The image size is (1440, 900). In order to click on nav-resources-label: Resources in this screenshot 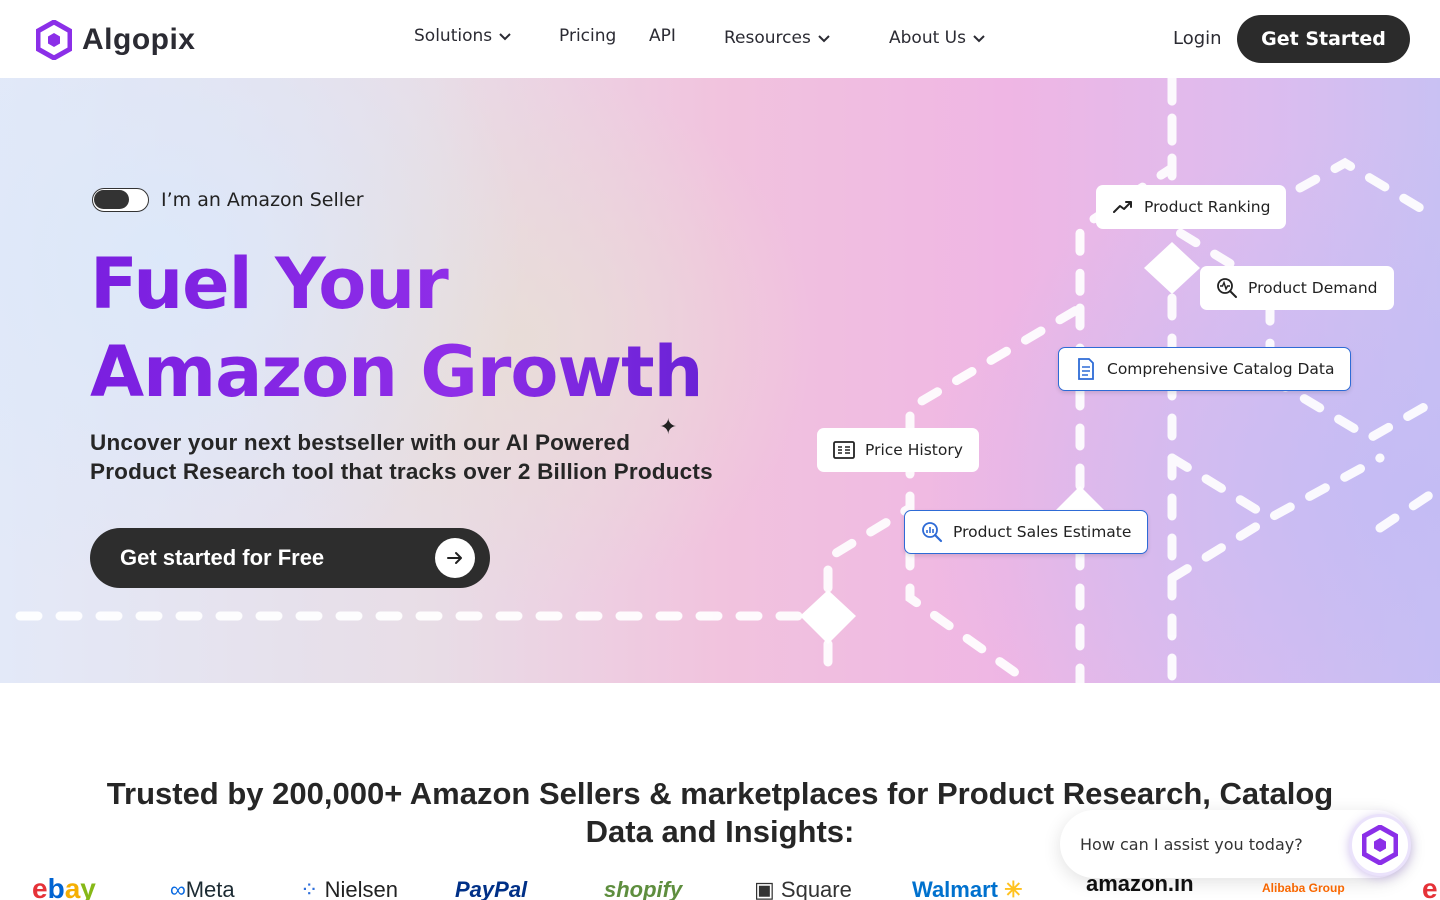, I will do `click(767, 38)`.